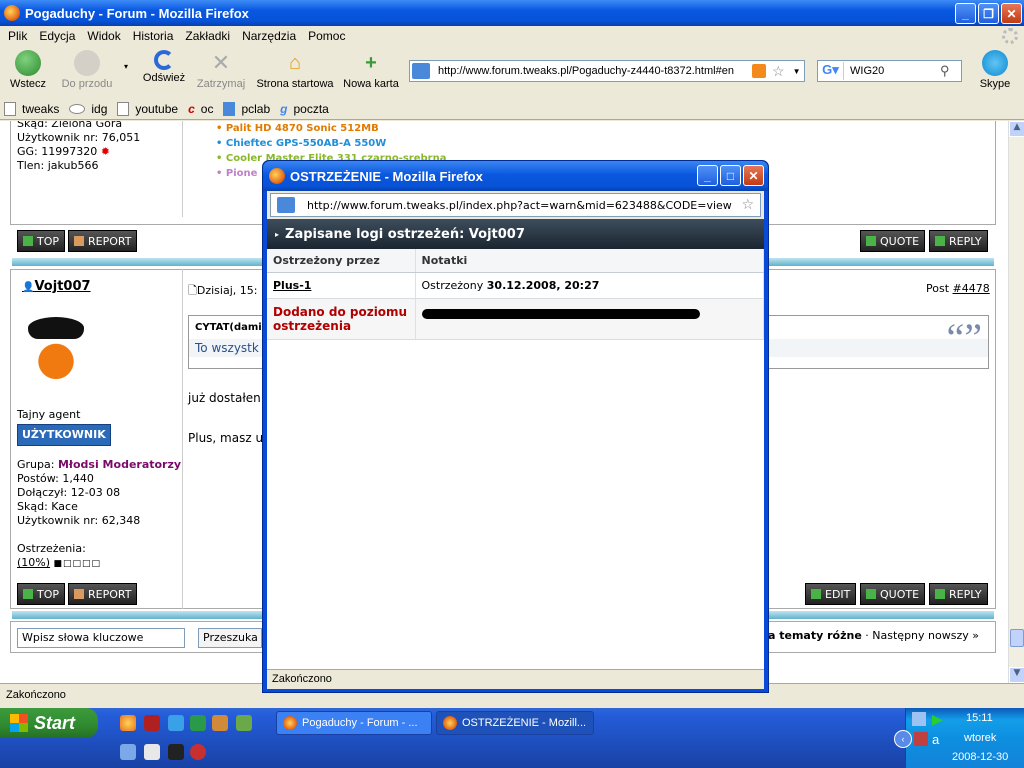 Image resolution: width=1024 pixels, height=768 pixels. Describe the element at coordinates (893, 594) in the screenshot. I see `quote-button-2: QUOTE` at that location.